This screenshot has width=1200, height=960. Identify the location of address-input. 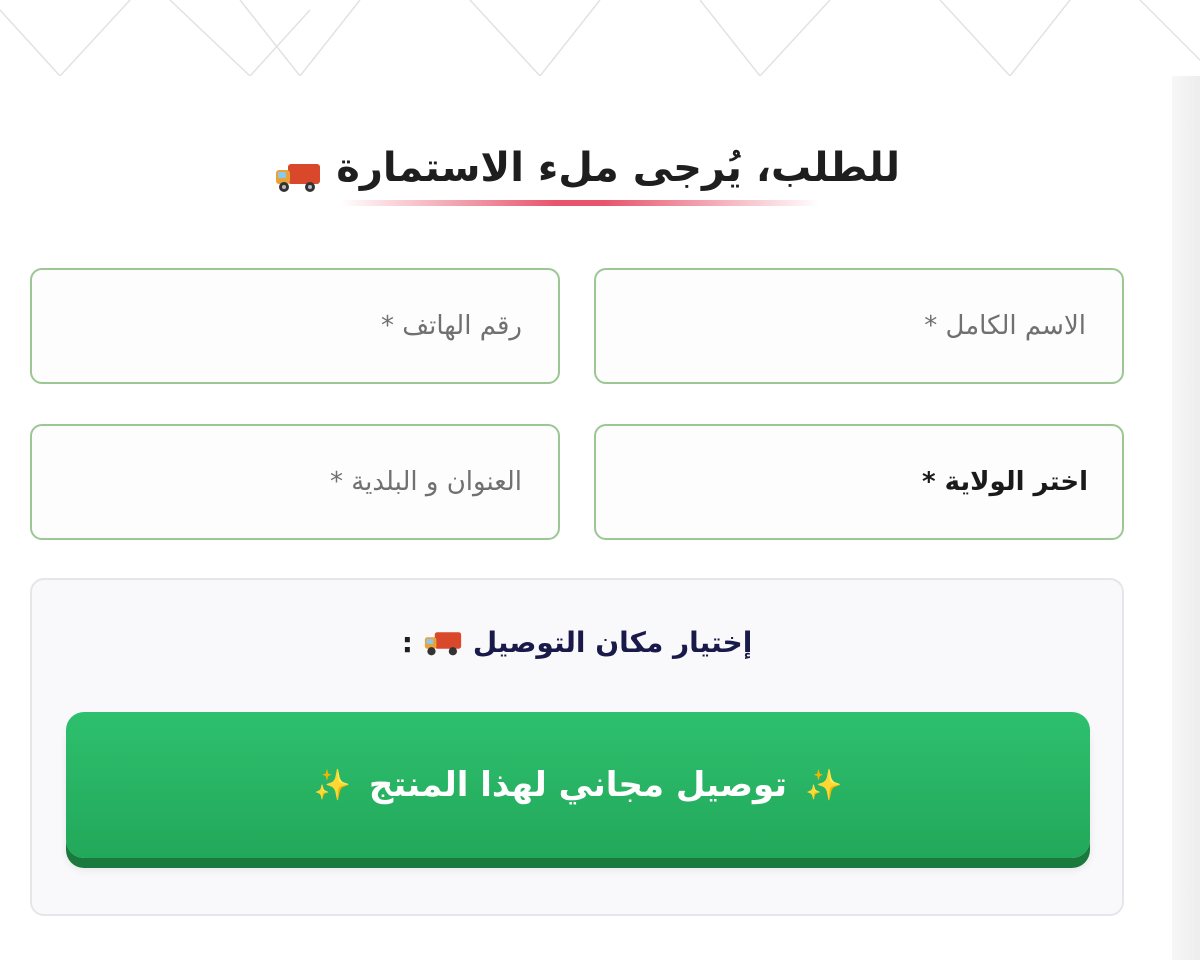
(295, 482).